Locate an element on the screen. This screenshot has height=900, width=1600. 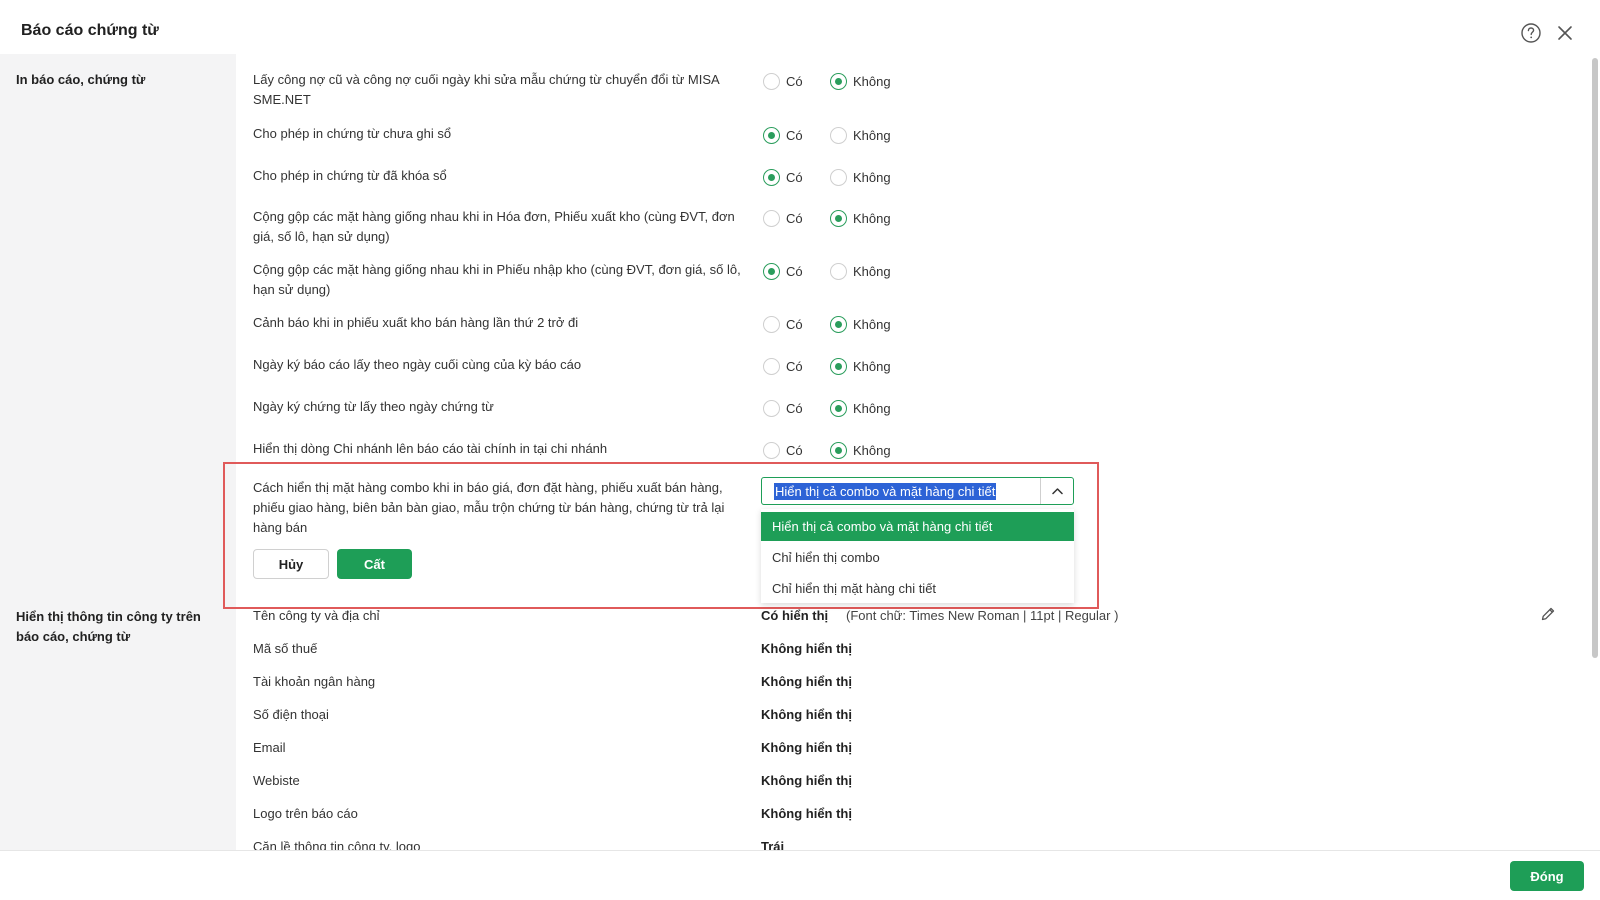
close-button: Đóng is located at coordinates (1547, 876).